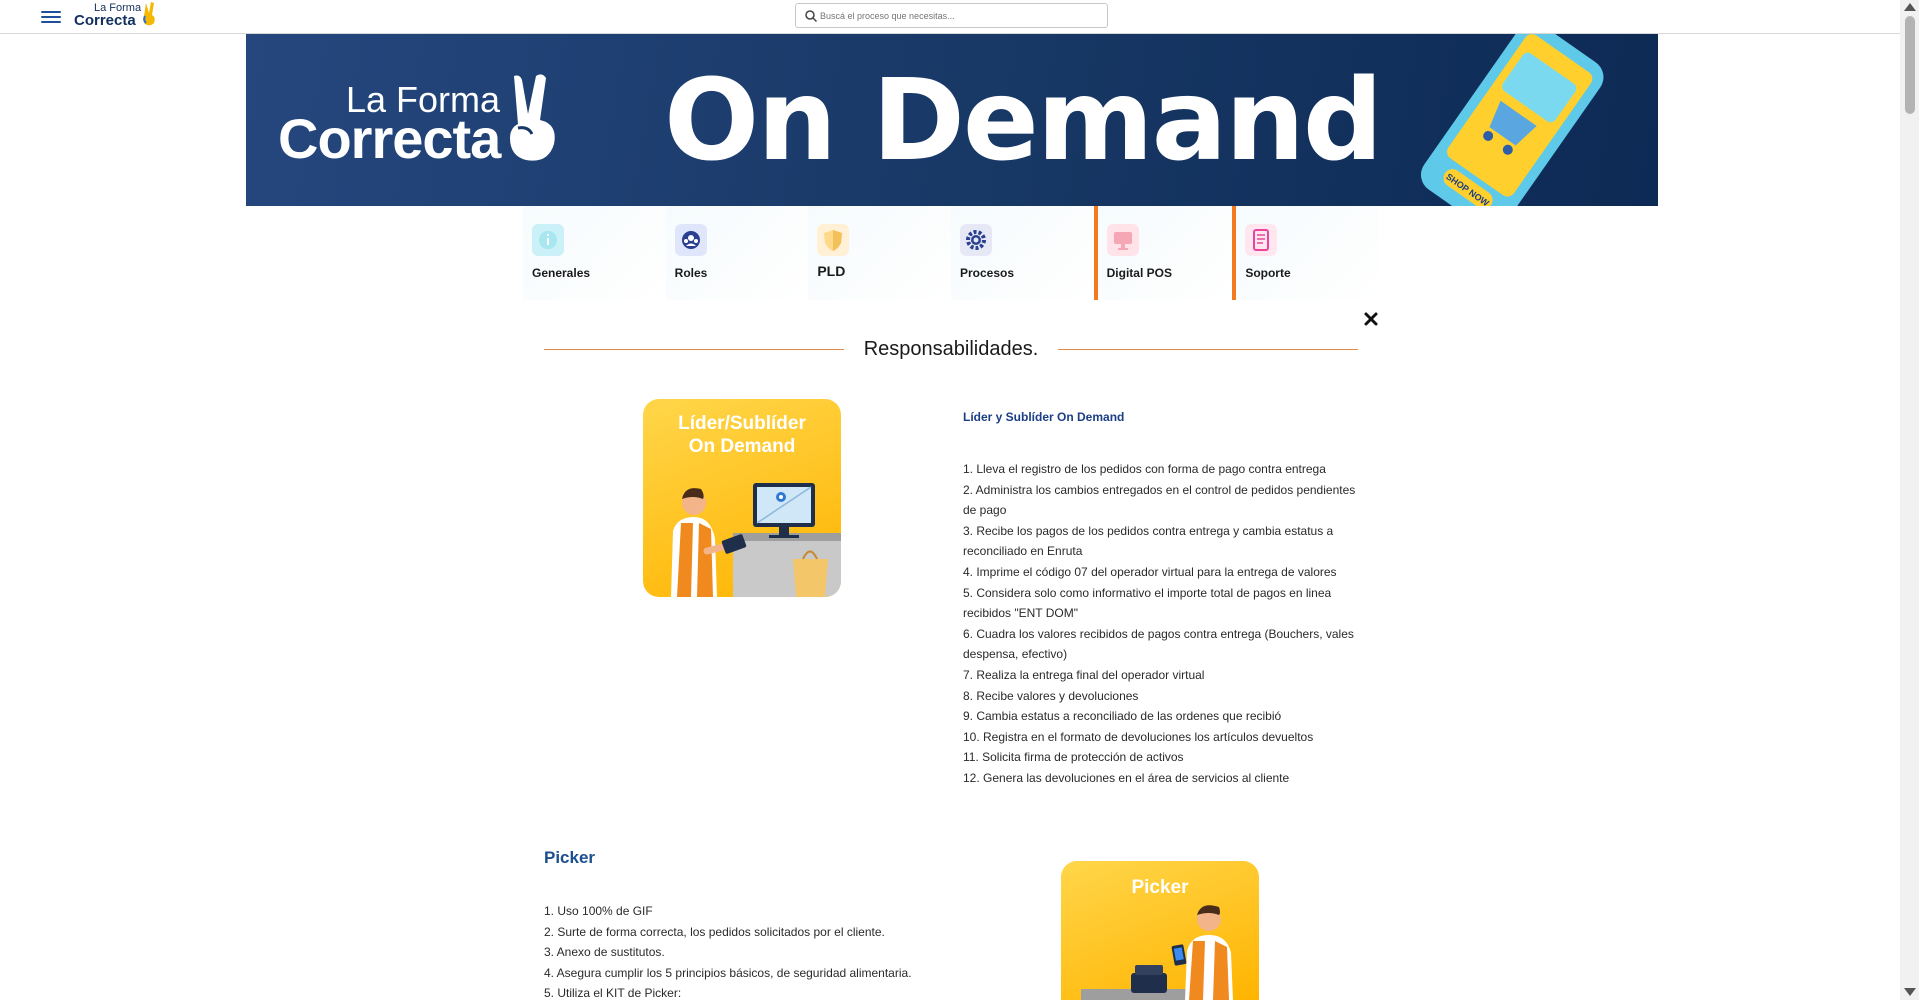 The width and height of the screenshot is (1919, 1004). What do you see at coordinates (1044, 417) in the screenshot?
I see `role-heading-lider: Líder y Sublíder On Demand` at bounding box center [1044, 417].